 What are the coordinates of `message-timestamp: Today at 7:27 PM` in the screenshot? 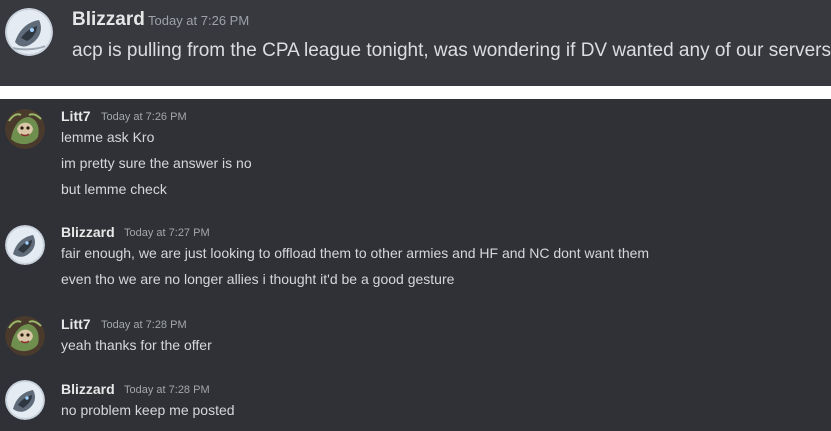 It's located at (167, 233).